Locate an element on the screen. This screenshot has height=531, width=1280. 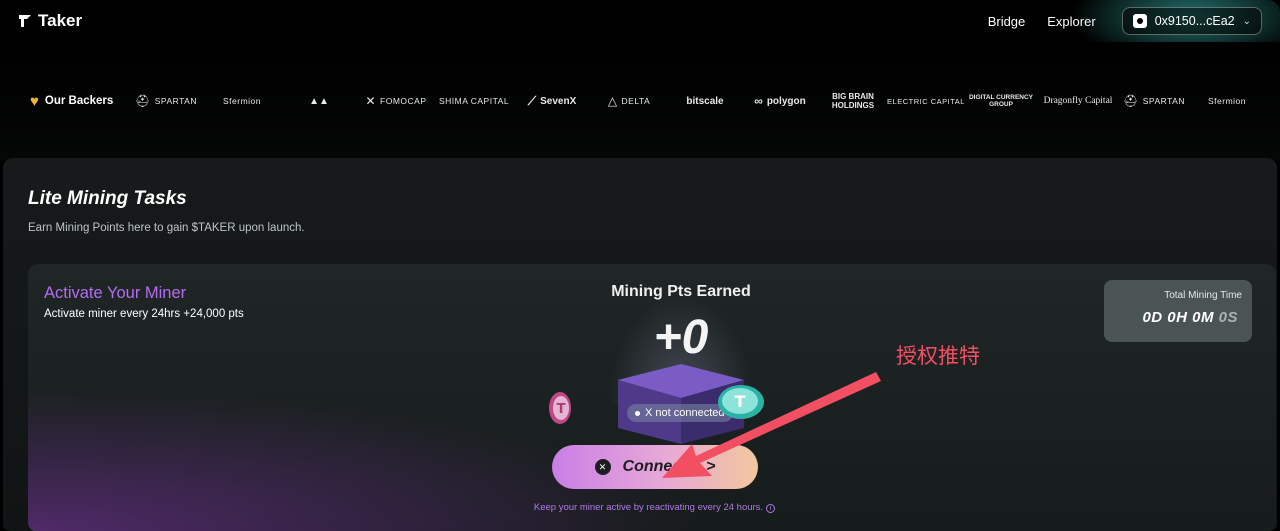
wallet-button: 0x9150...cEa2 ⌄ is located at coordinates (1191, 21).